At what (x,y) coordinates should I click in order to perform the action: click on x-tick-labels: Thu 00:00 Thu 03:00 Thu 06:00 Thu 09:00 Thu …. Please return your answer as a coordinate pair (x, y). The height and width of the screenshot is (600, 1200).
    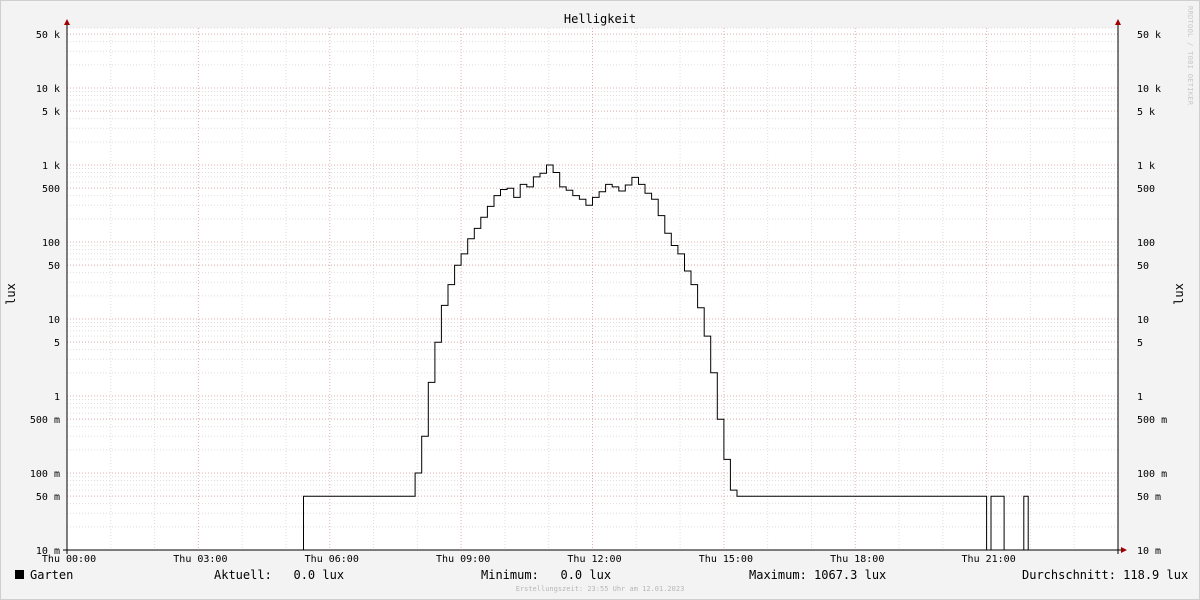
    Looking at the image, I should click on (529, 559).